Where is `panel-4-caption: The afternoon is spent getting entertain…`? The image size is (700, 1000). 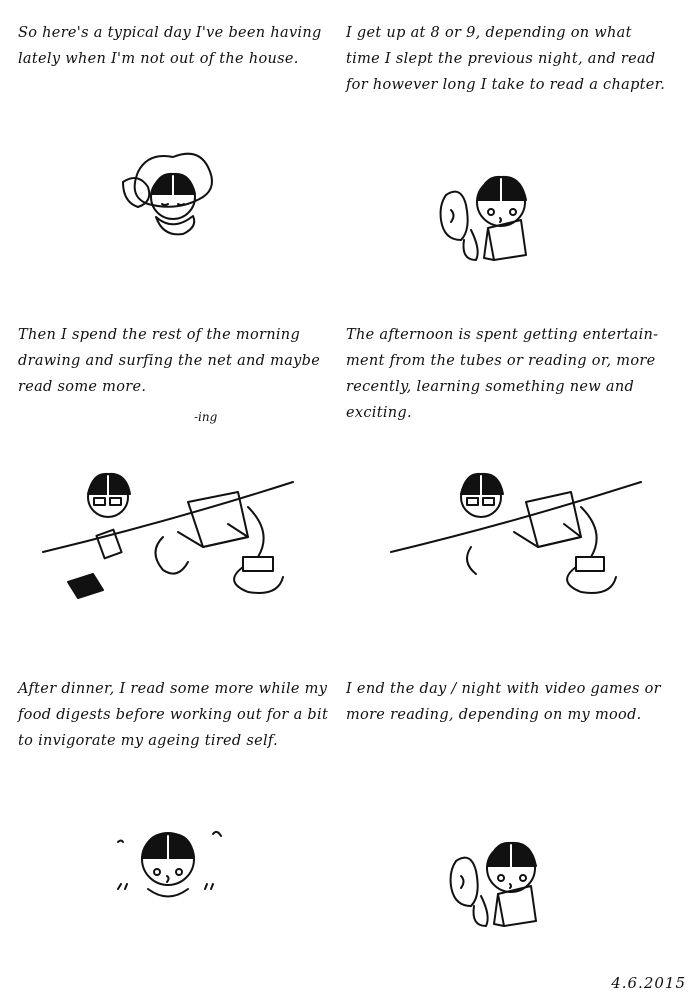 panel-4-caption: The afternoon is spent getting entertain… is located at coordinates (502, 374).